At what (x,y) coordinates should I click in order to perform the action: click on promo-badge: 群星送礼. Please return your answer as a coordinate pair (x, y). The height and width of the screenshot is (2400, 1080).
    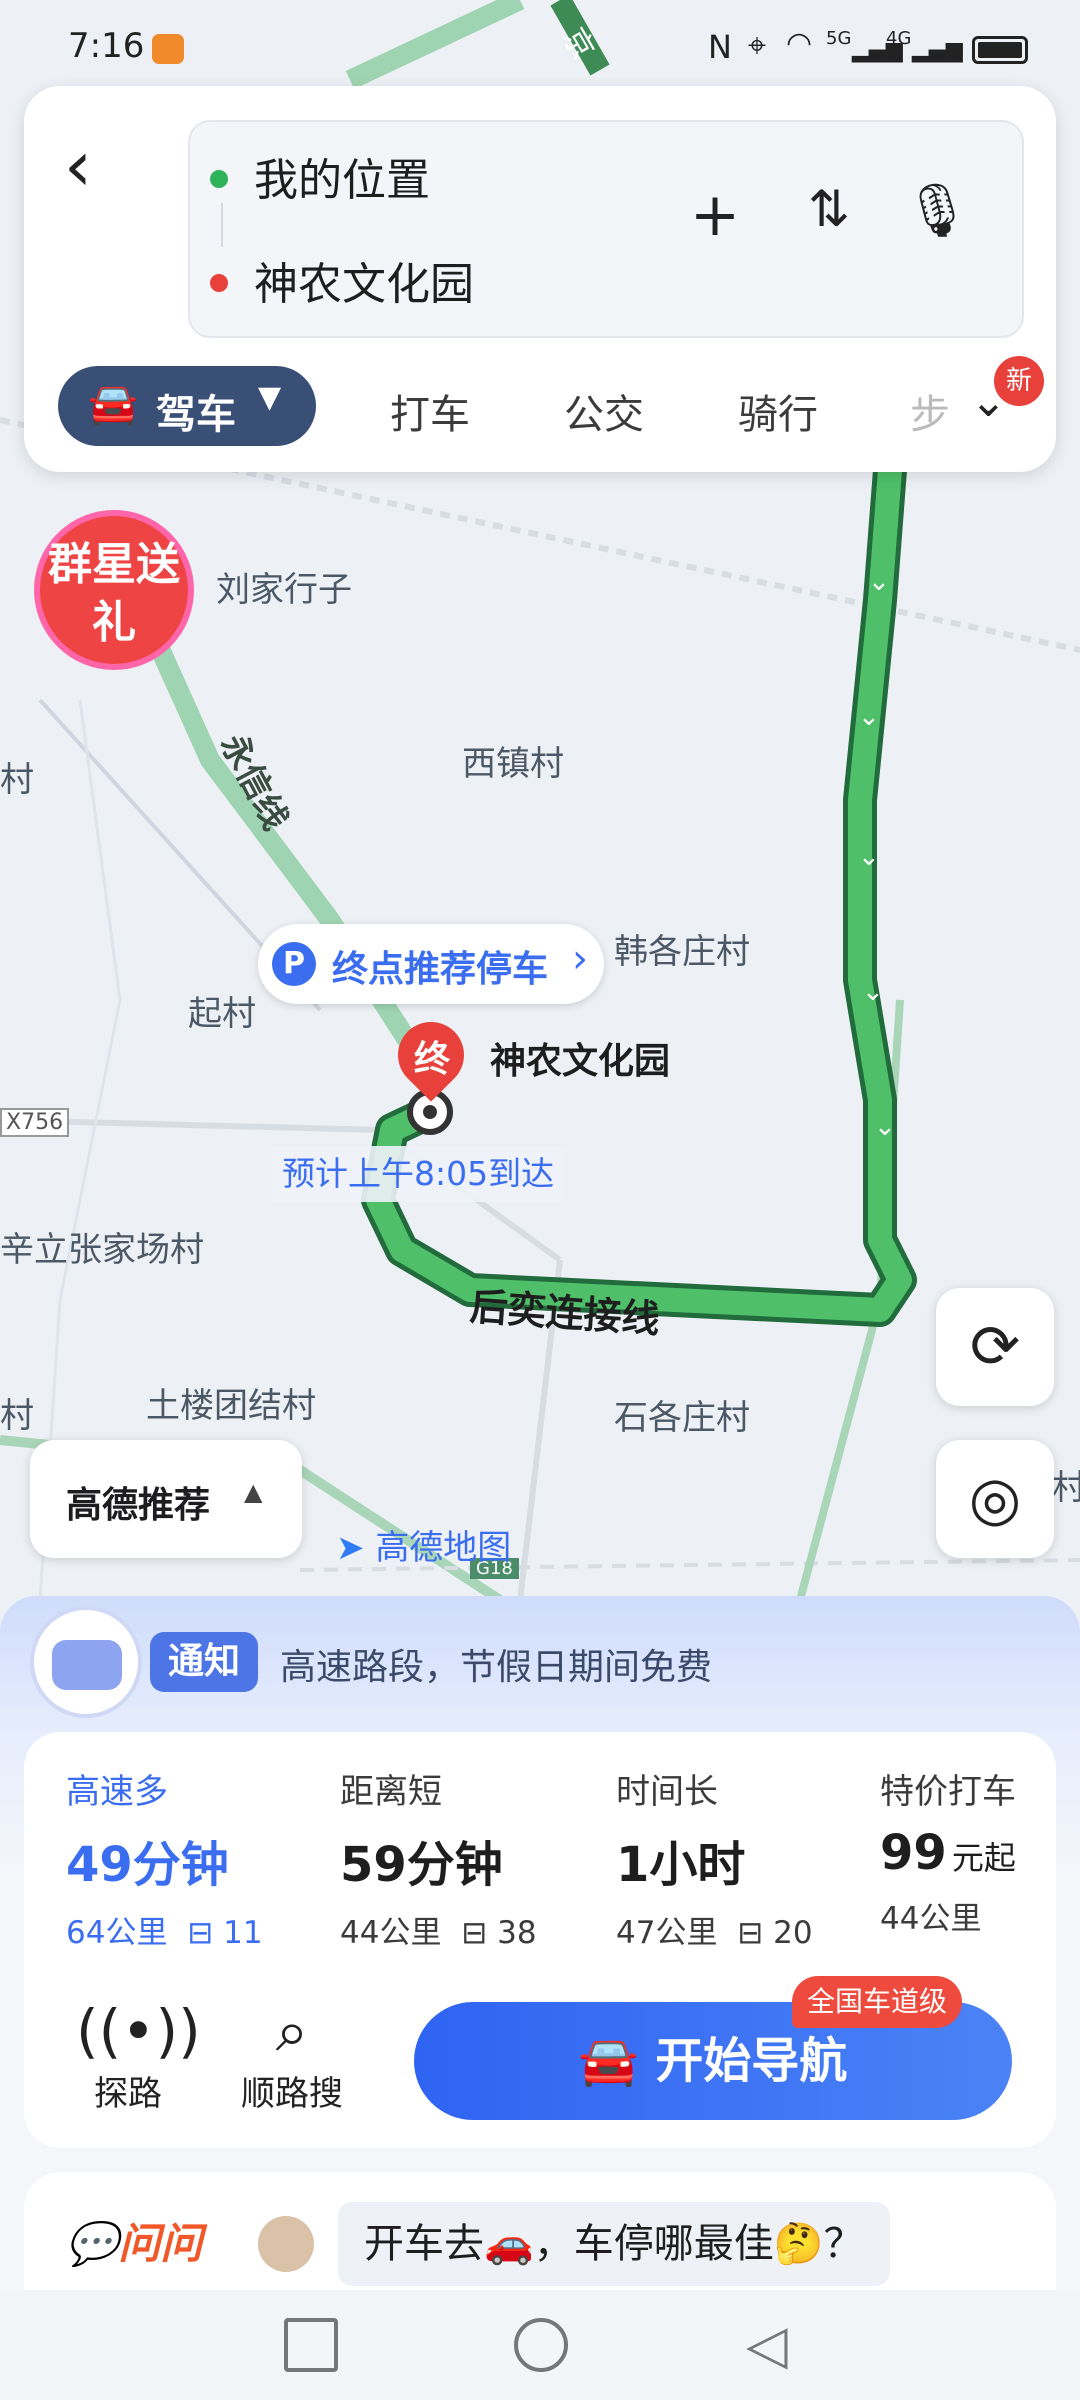
    Looking at the image, I should click on (114, 590).